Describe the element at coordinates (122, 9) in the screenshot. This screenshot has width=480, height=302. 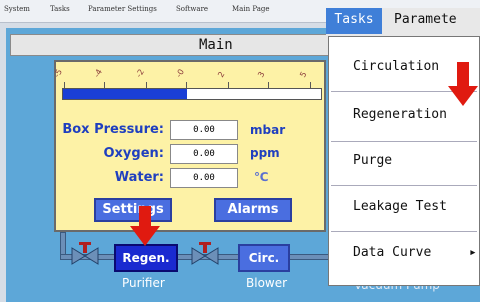
I see `menu-parameter-settings: Parameter Settings` at that location.